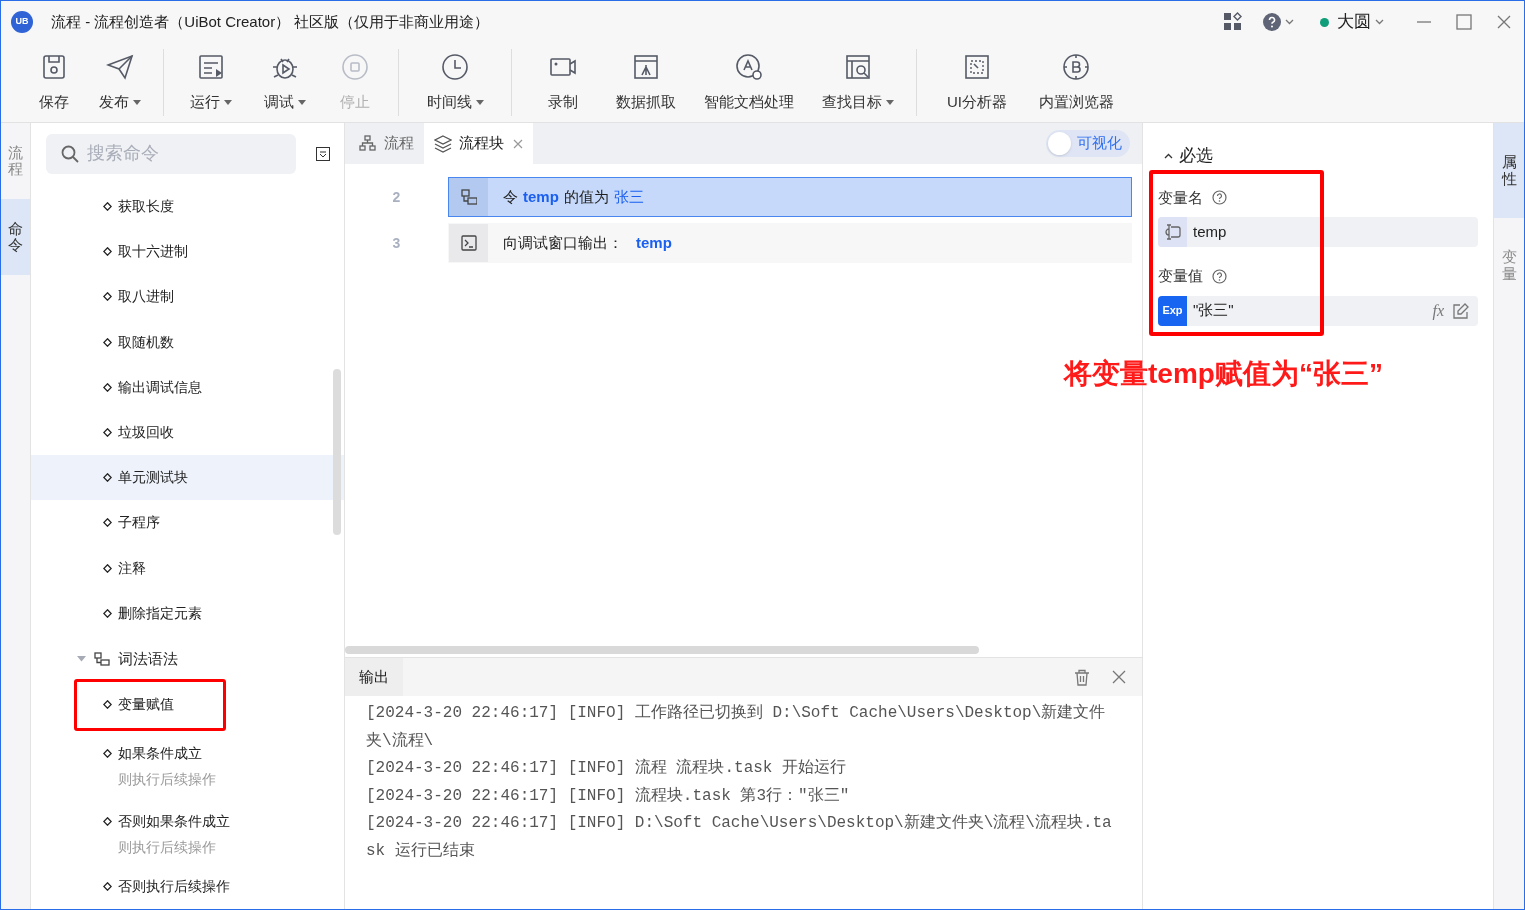  Describe the element at coordinates (146, 207) in the screenshot. I see `command-label: 获取长度` at that location.